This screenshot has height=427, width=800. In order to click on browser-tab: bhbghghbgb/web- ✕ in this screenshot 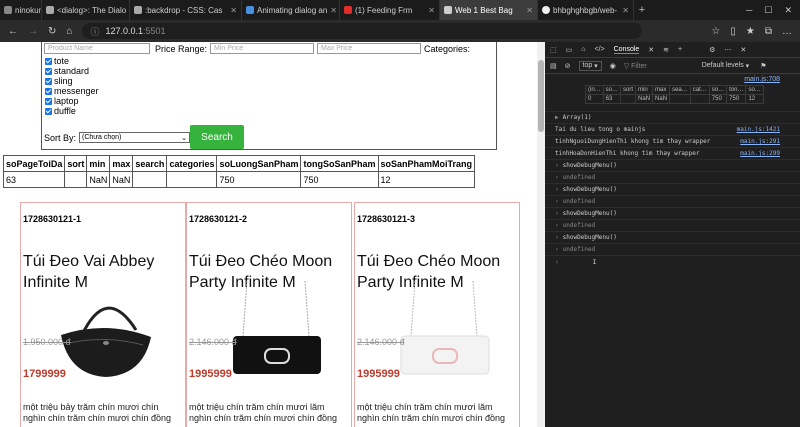, I will do `click(586, 10)`.